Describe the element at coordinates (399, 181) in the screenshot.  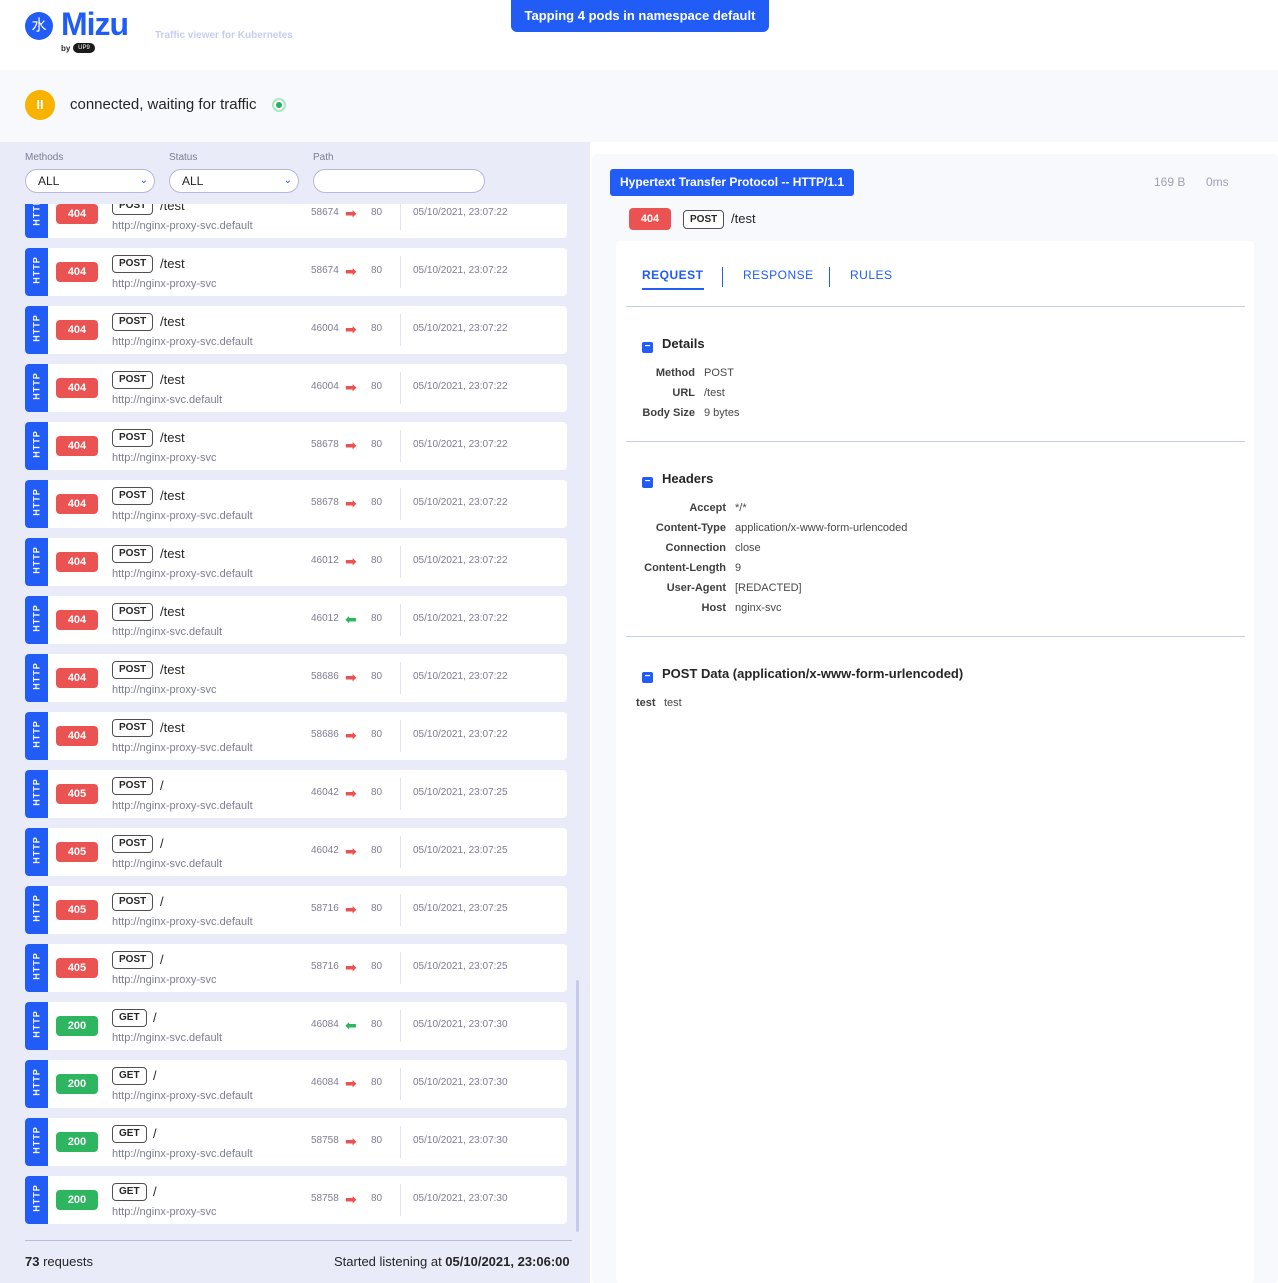
I see `path-filter-input` at that location.